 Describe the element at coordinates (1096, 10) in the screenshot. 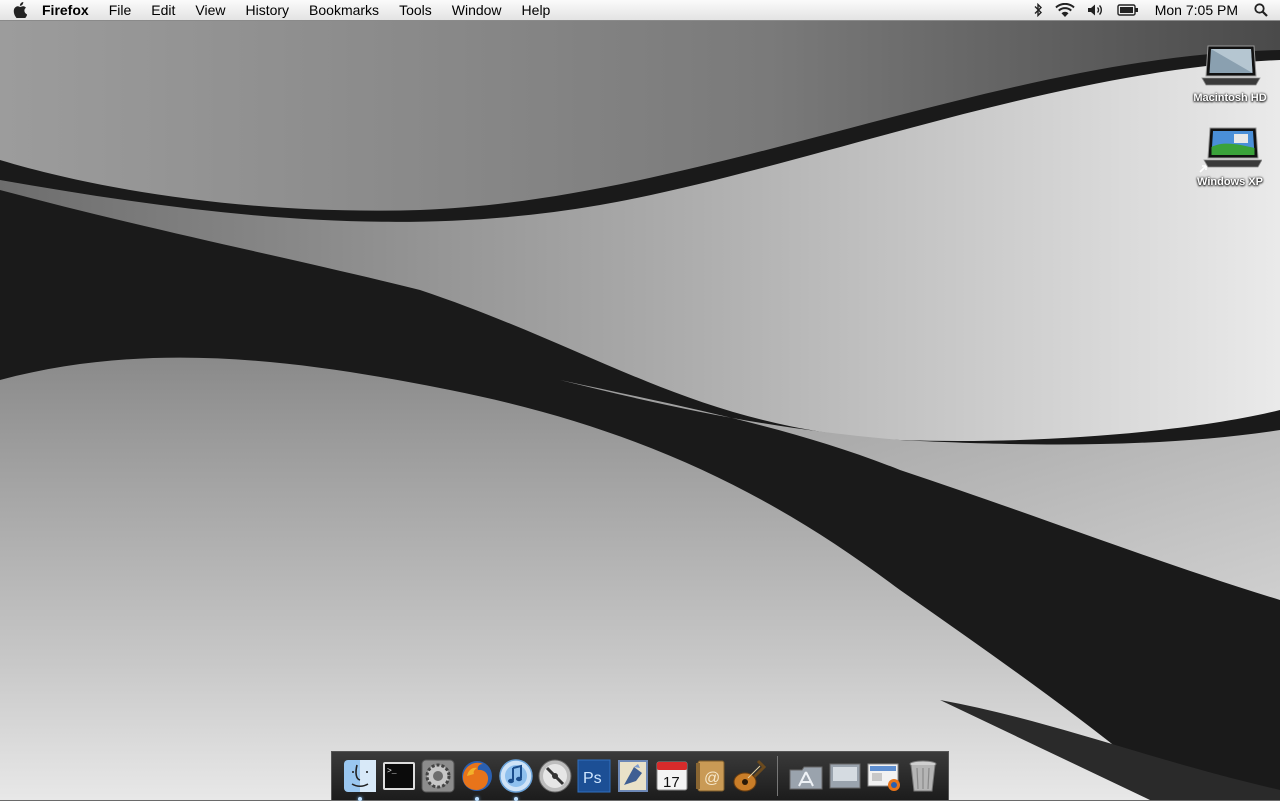

I see `volume-icon` at that location.